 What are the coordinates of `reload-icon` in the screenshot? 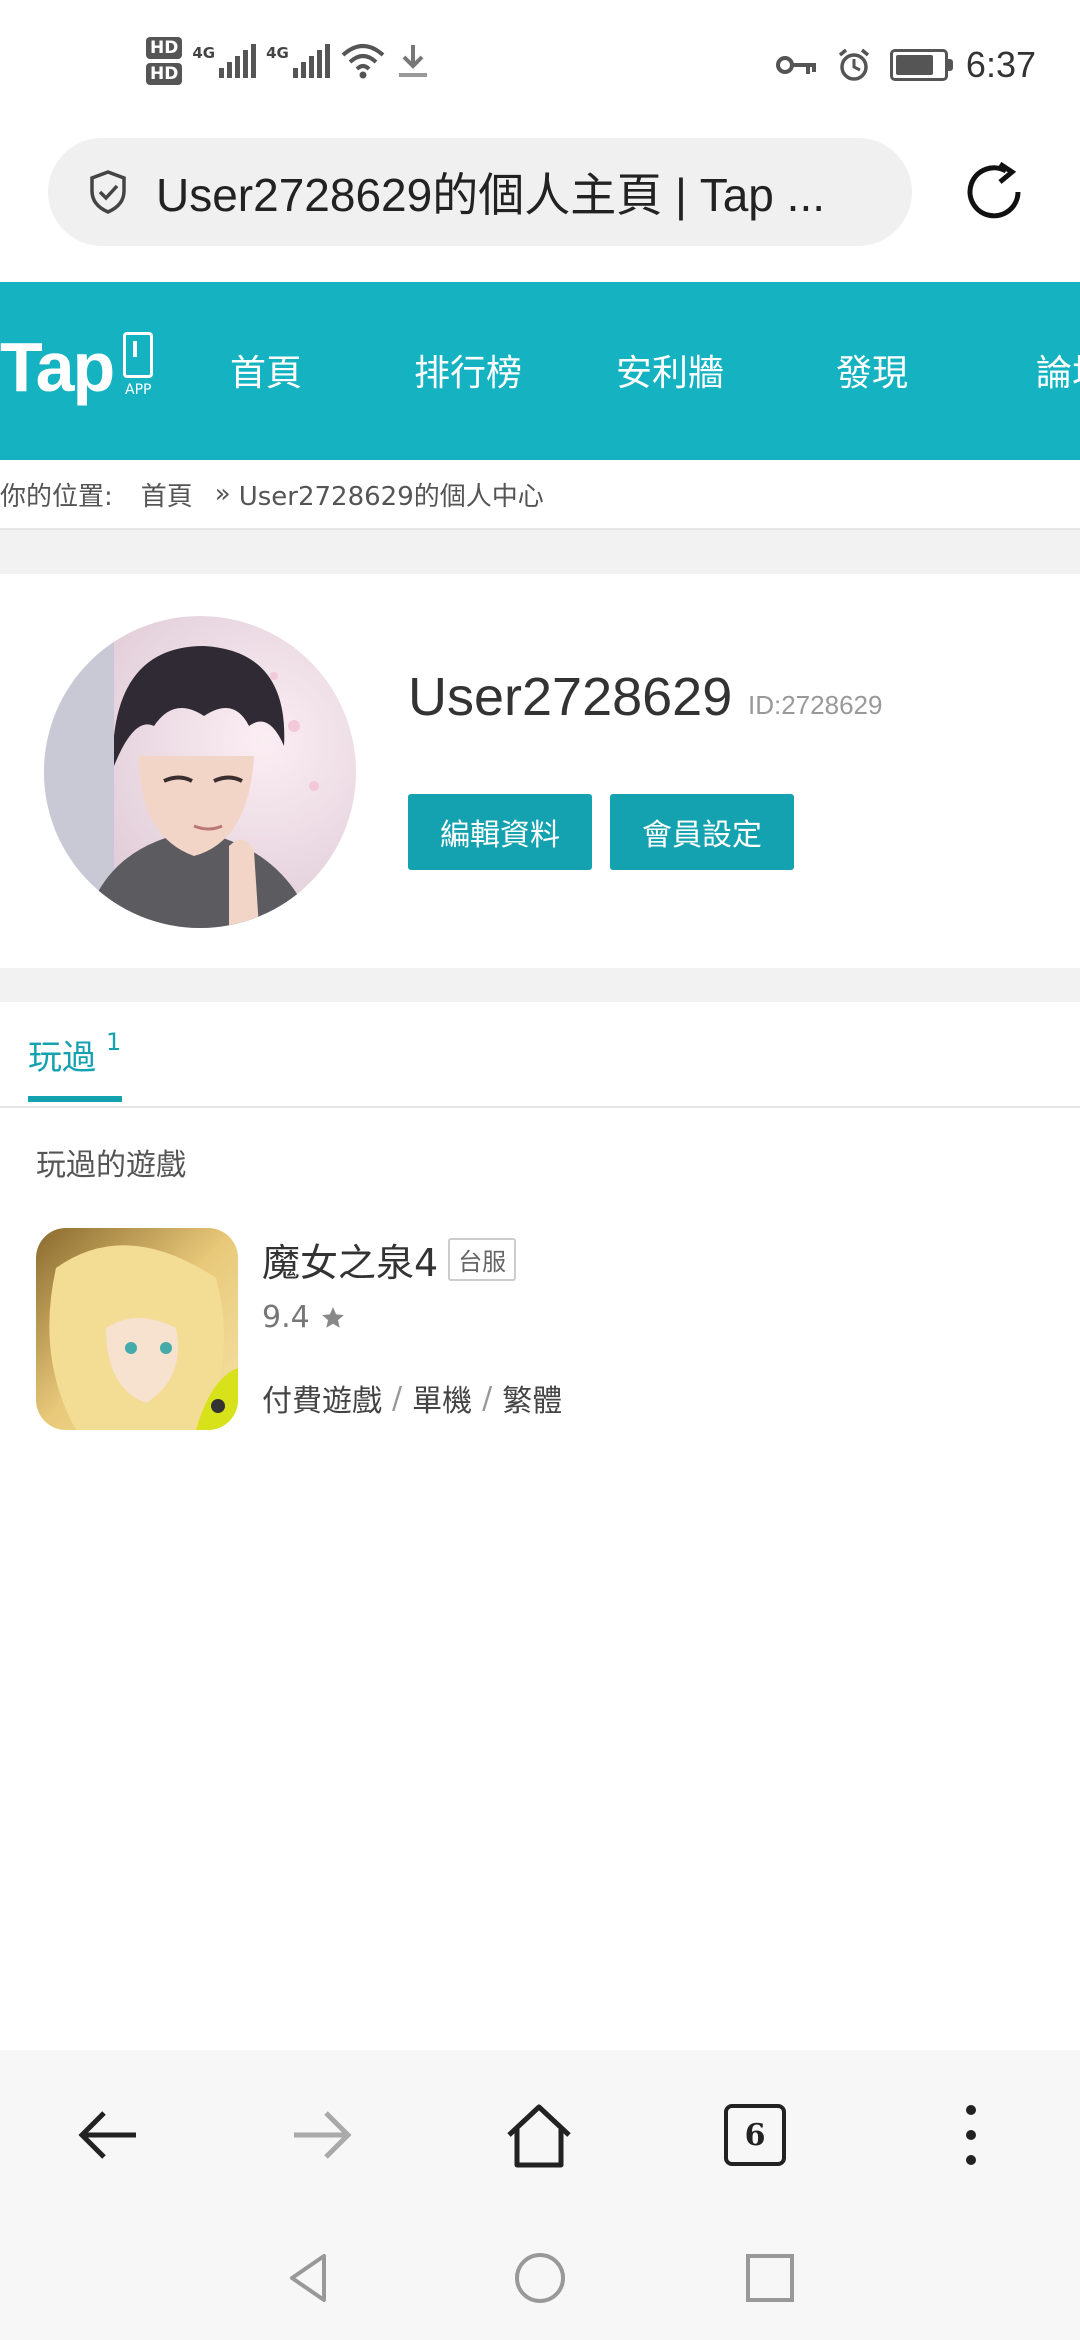 It's located at (994, 192).